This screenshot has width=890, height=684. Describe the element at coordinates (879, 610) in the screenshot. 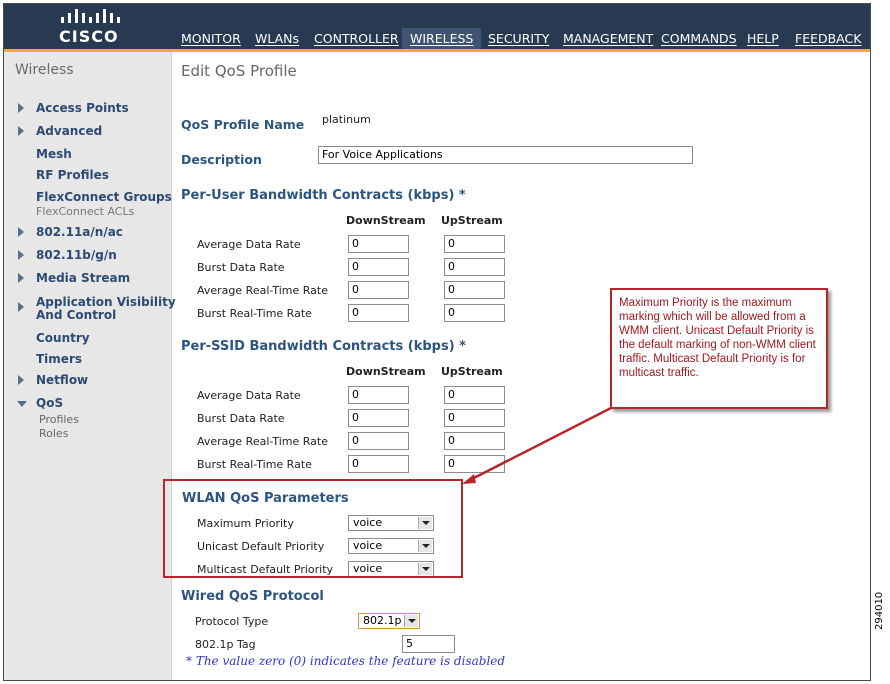

I see `figure-number: 294010` at that location.